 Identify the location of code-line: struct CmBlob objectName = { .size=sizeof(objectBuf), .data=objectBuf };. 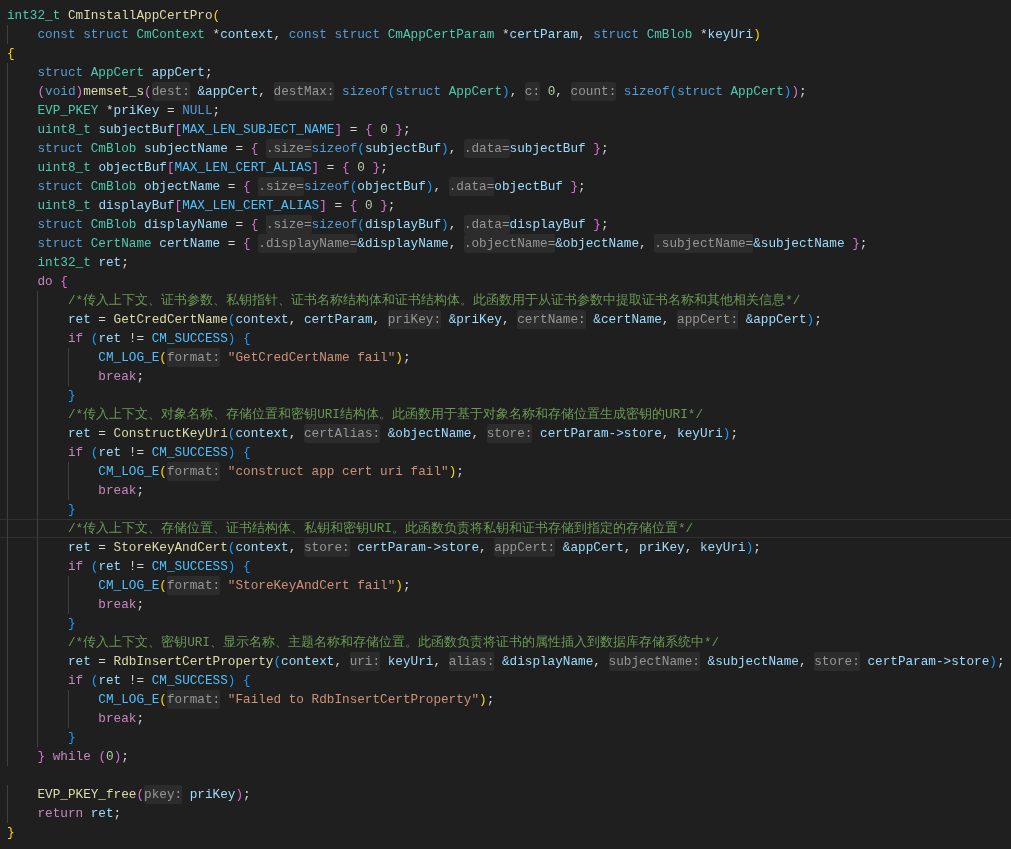
(505, 186).